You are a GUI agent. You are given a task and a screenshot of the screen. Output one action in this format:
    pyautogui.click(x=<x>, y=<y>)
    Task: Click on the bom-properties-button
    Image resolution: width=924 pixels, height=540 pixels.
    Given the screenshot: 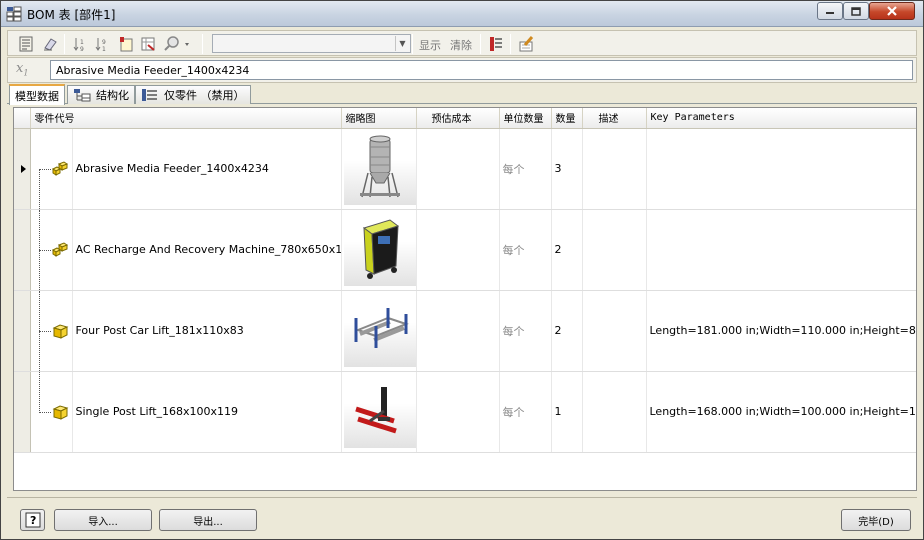 What is the action you would take?
    pyautogui.click(x=26, y=44)
    